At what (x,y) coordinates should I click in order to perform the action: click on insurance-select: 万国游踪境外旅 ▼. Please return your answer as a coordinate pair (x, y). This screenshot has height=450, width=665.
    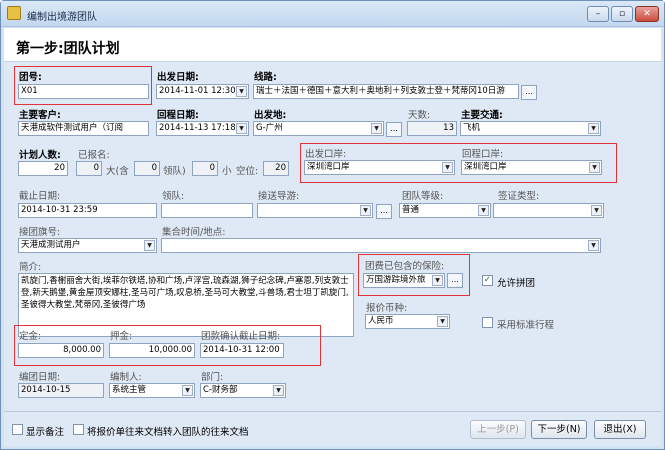
    Looking at the image, I should click on (404, 280).